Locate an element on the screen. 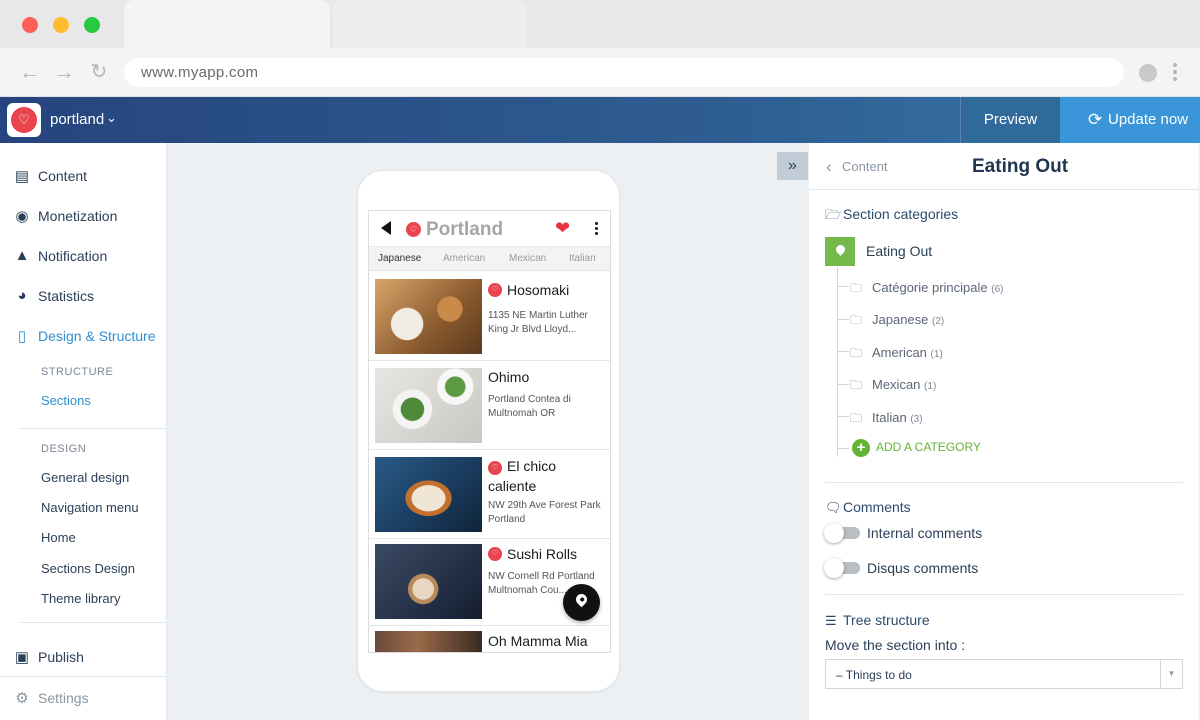  category-label: Japanese is located at coordinates (900, 319).